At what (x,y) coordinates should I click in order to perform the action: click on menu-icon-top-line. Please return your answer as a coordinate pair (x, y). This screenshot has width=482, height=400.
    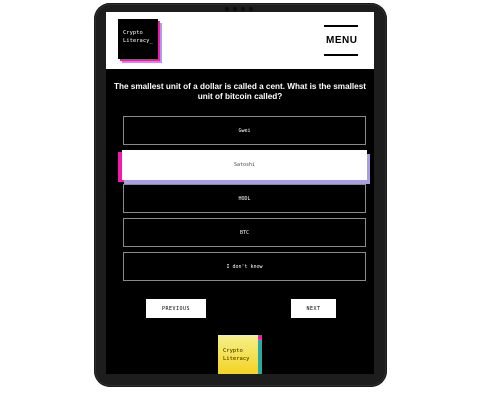
    Looking at the image, I should click on (341, 26).